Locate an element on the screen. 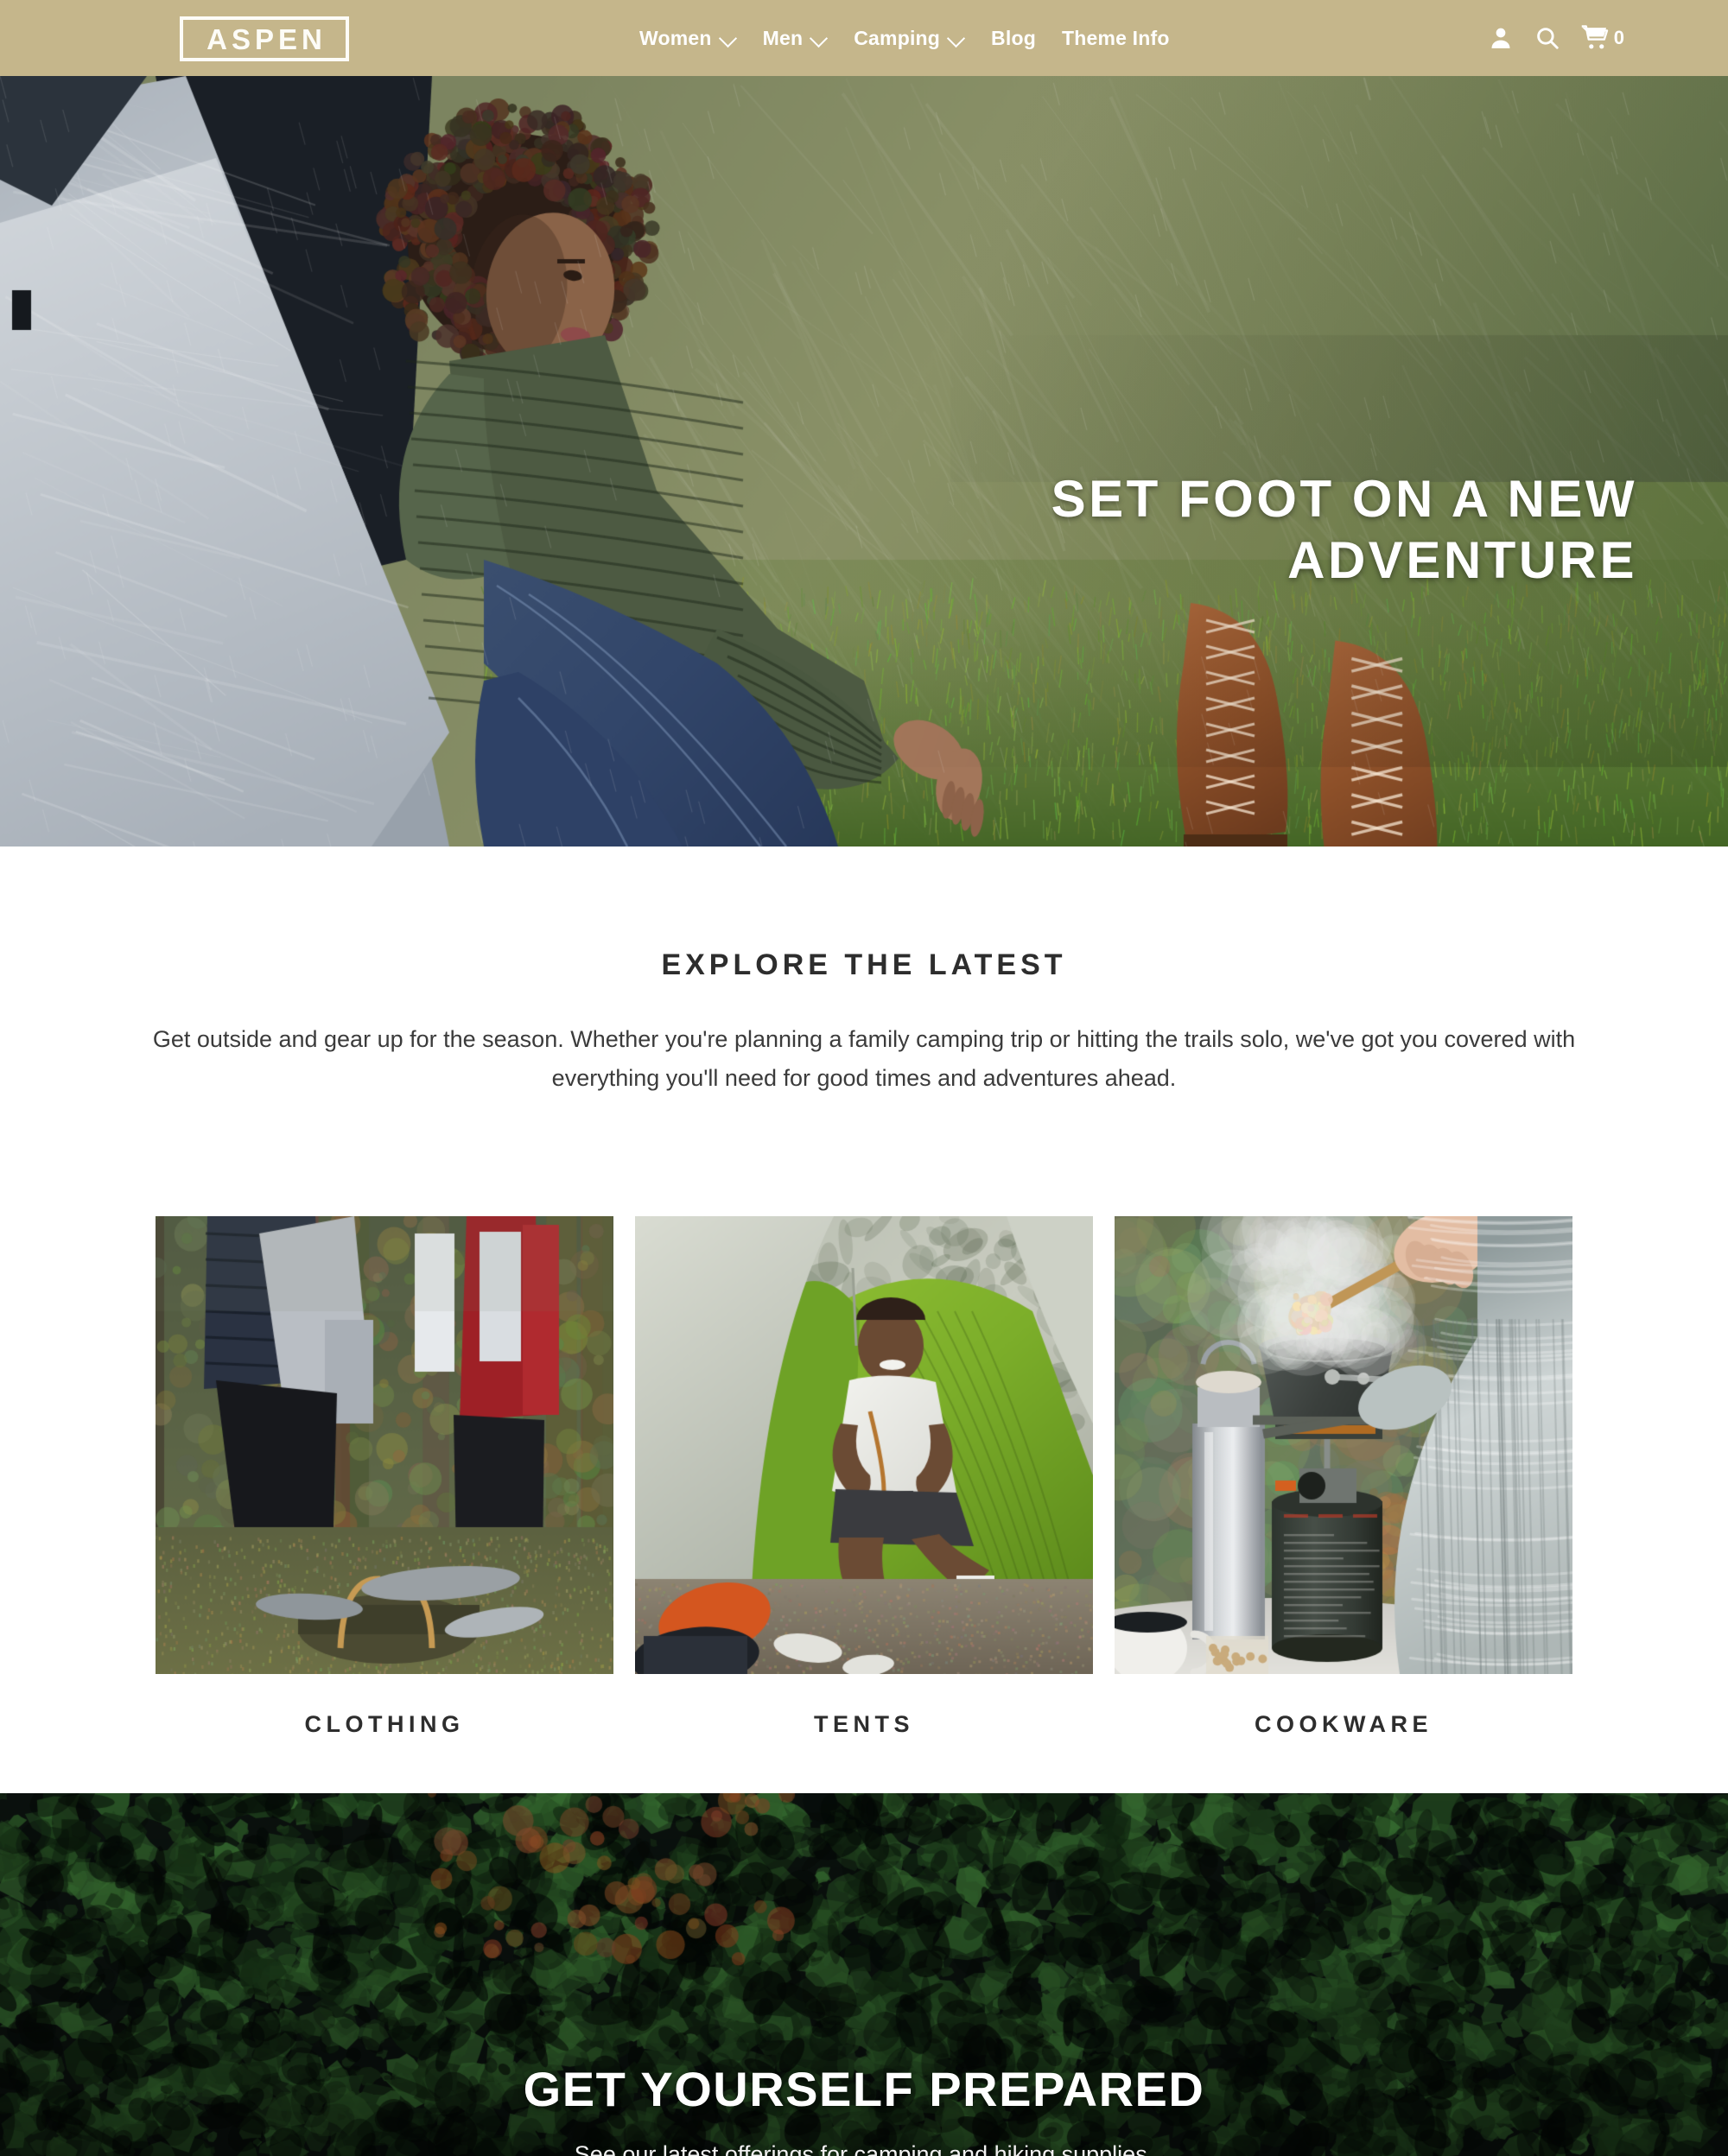 The image size is (1728, 2156). cookware-photo is located at coordinates (1343, 1445).